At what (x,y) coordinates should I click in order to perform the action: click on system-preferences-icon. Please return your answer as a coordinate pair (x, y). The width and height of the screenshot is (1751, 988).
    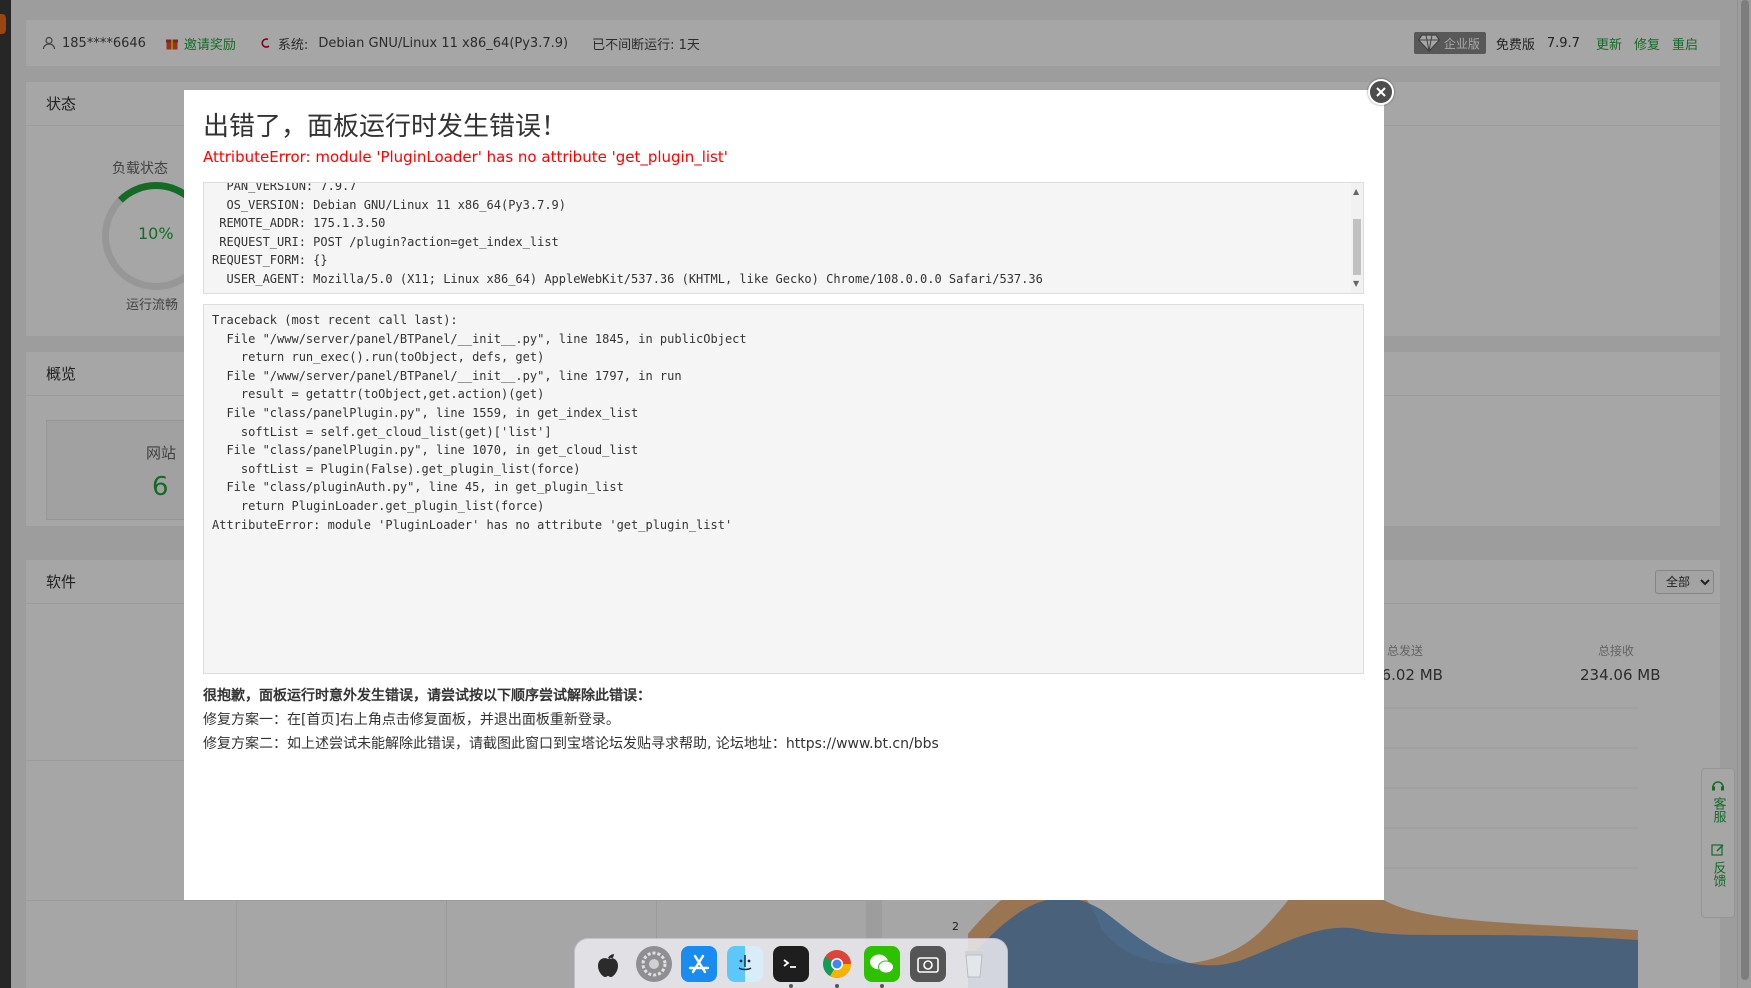
    Looking at the image, I should click on (653, 963).